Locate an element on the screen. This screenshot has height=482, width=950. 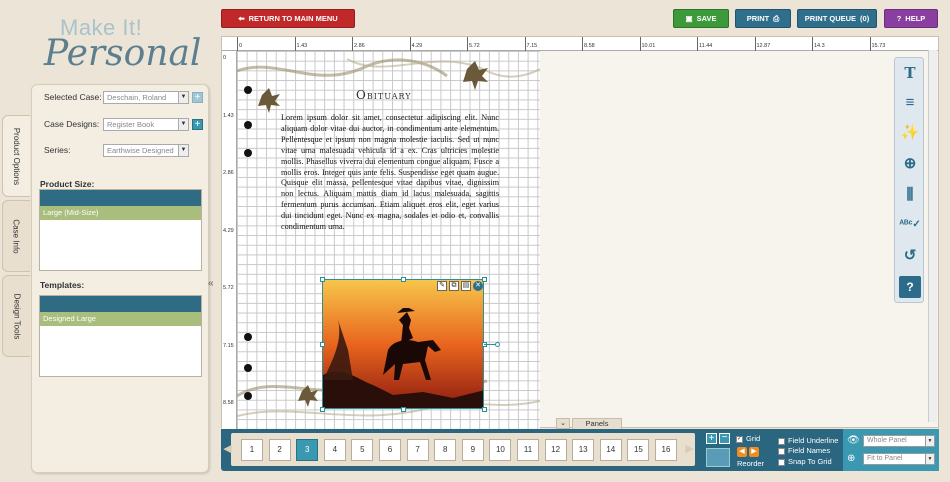
magic-wand-icon: ✨ is located at coordinates (910, 133).